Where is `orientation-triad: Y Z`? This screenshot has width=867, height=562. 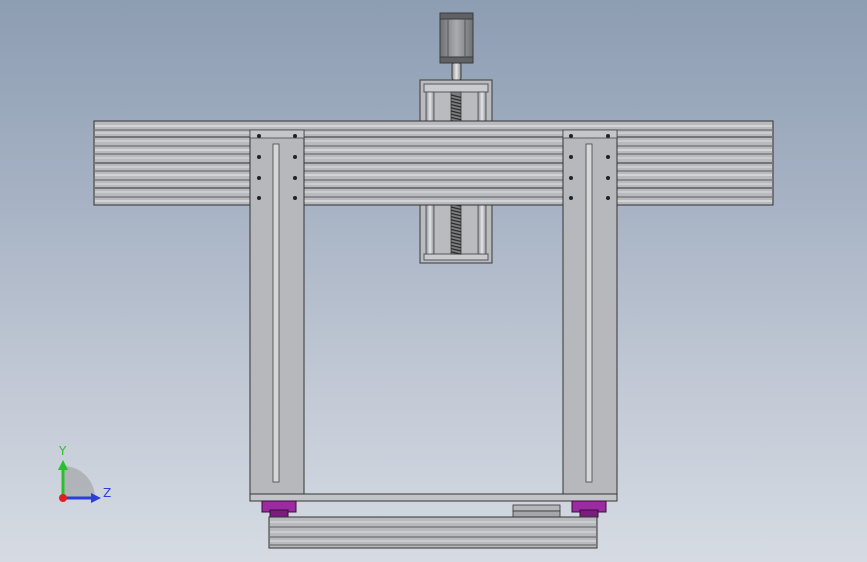 orientation-triad: Y Z is located at coordinates (84, 473).